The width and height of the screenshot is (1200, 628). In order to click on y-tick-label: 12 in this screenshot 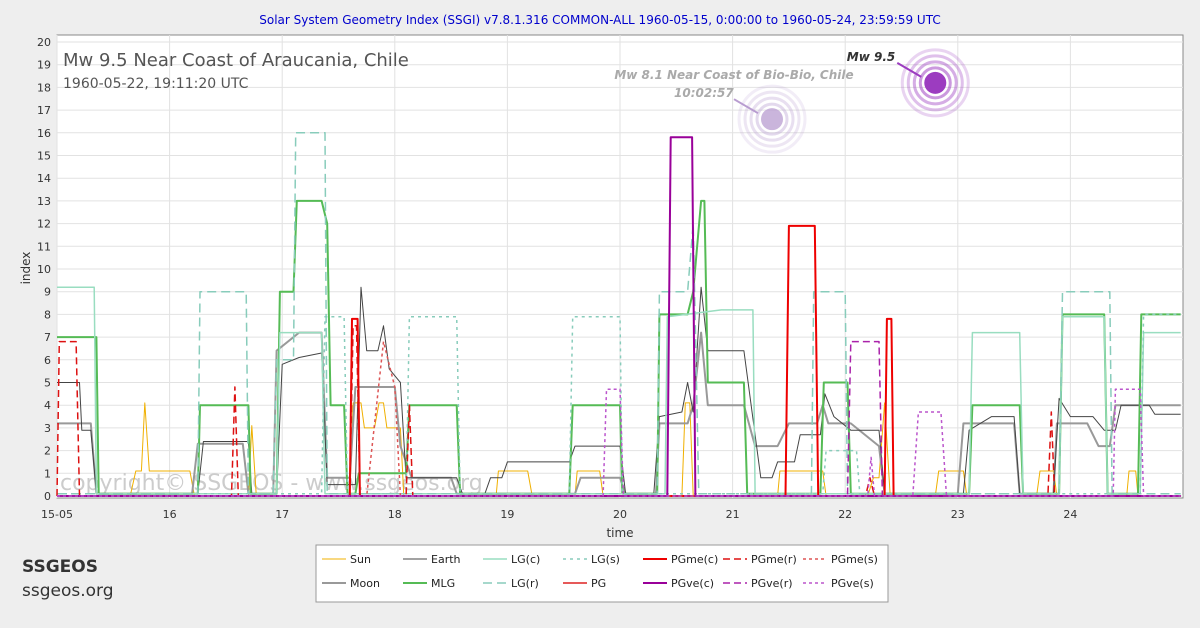, I will do `click(44, 224)`.